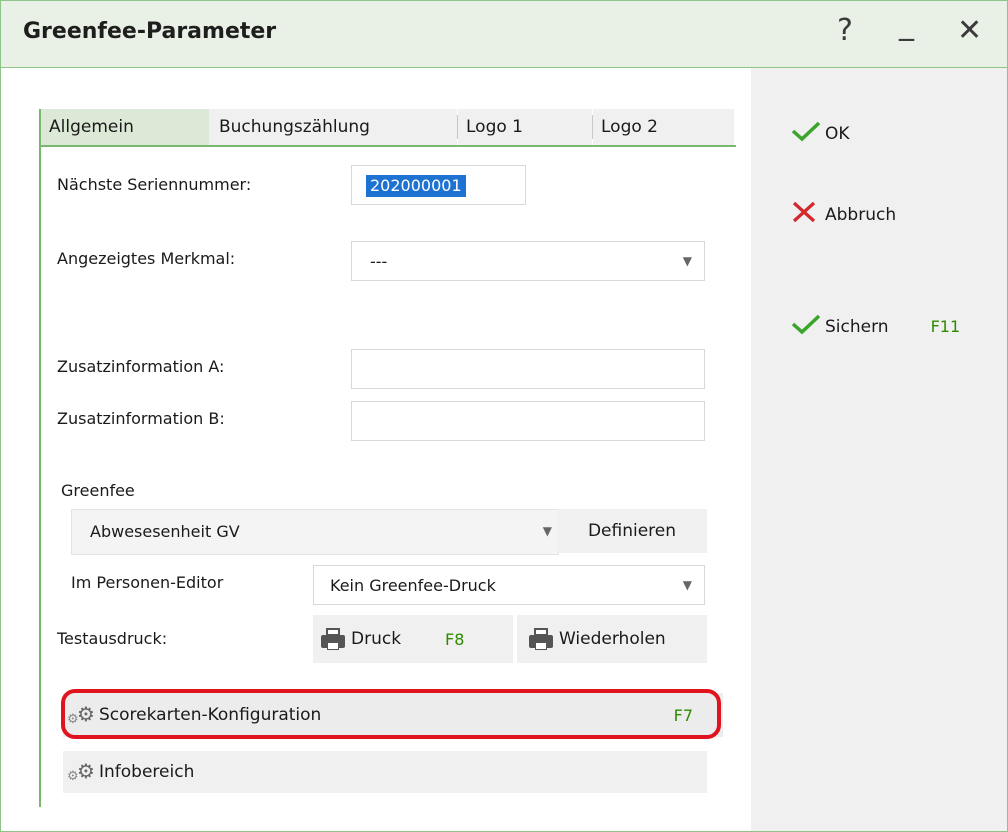 This screenshot has height=832, width=1008. What do you see at coordinates (165, 531) in the screenshot?
I see `greenfee-value: Abwesesenheit GV` at bounding box center [165, 531].